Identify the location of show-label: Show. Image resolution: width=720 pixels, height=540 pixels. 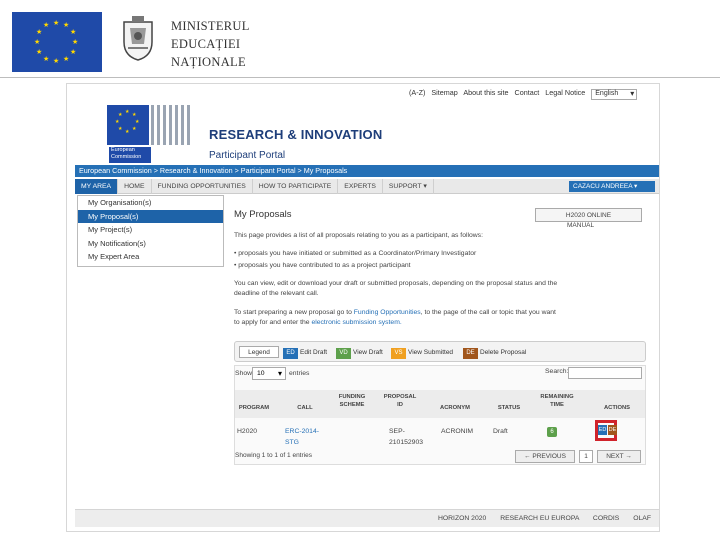
(244, 373).